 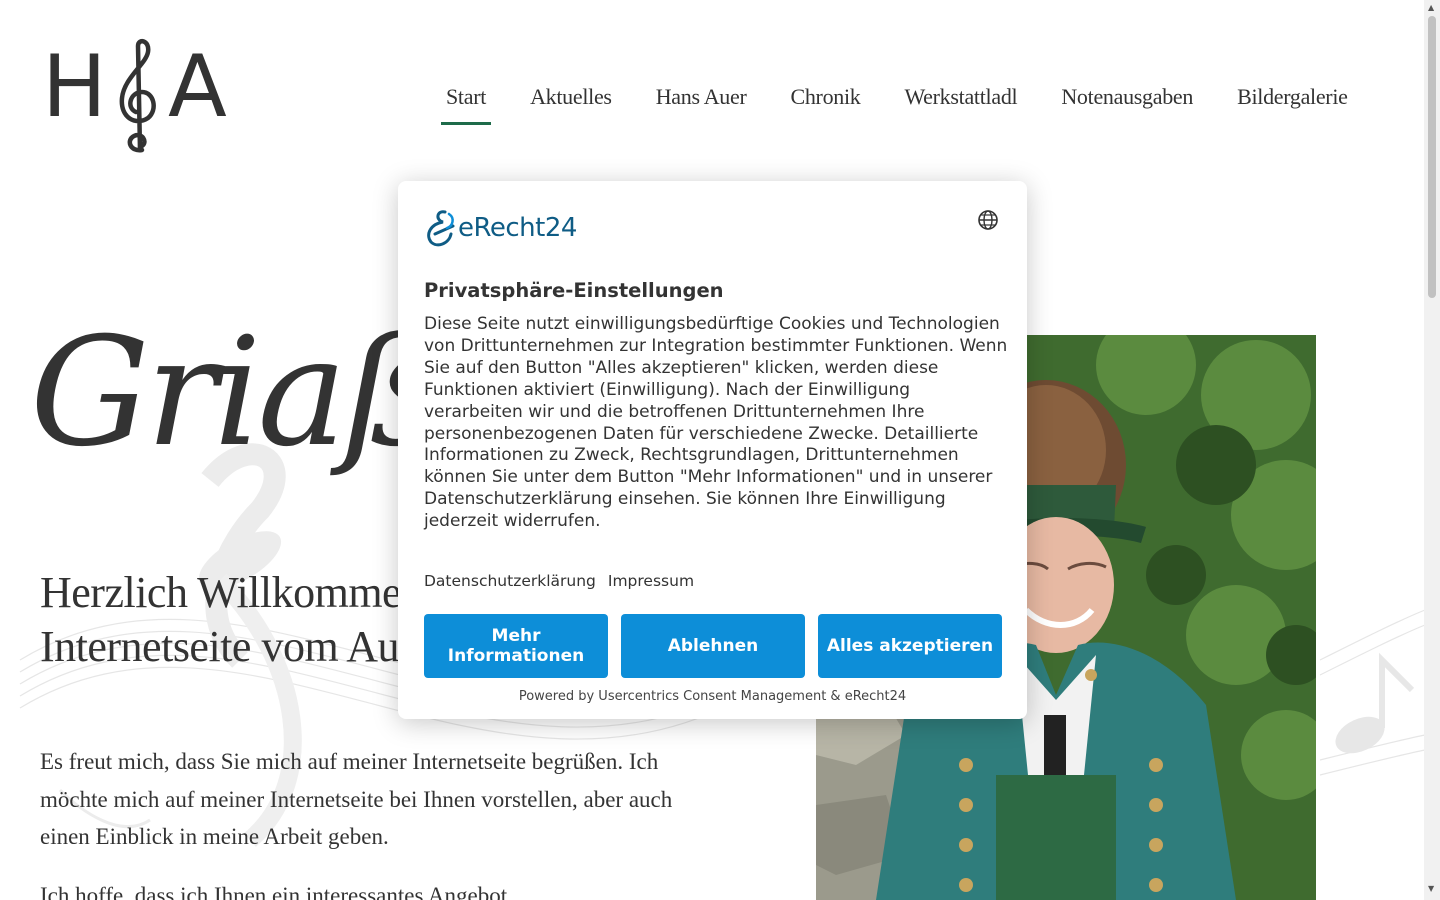 I want to click on logo-letter-h: H, so click(x=74, y=87).